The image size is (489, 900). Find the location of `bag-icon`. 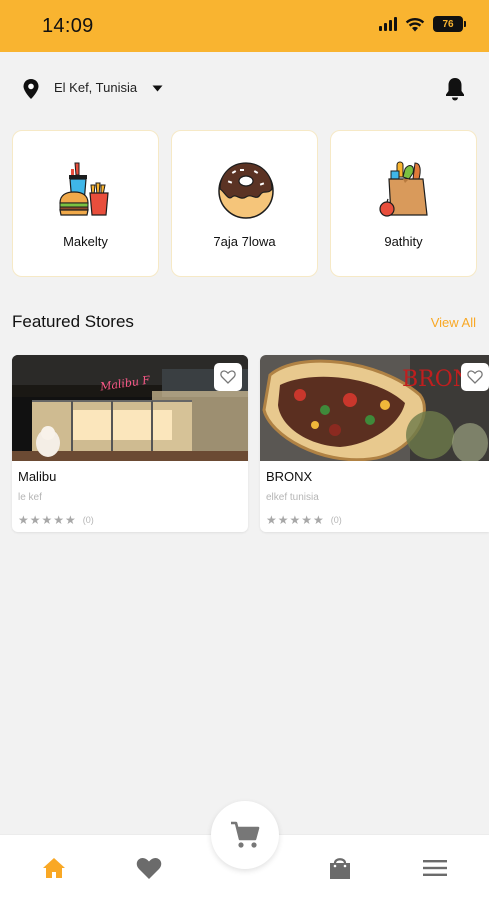

bag-icon is located at coordinates (340, 868).